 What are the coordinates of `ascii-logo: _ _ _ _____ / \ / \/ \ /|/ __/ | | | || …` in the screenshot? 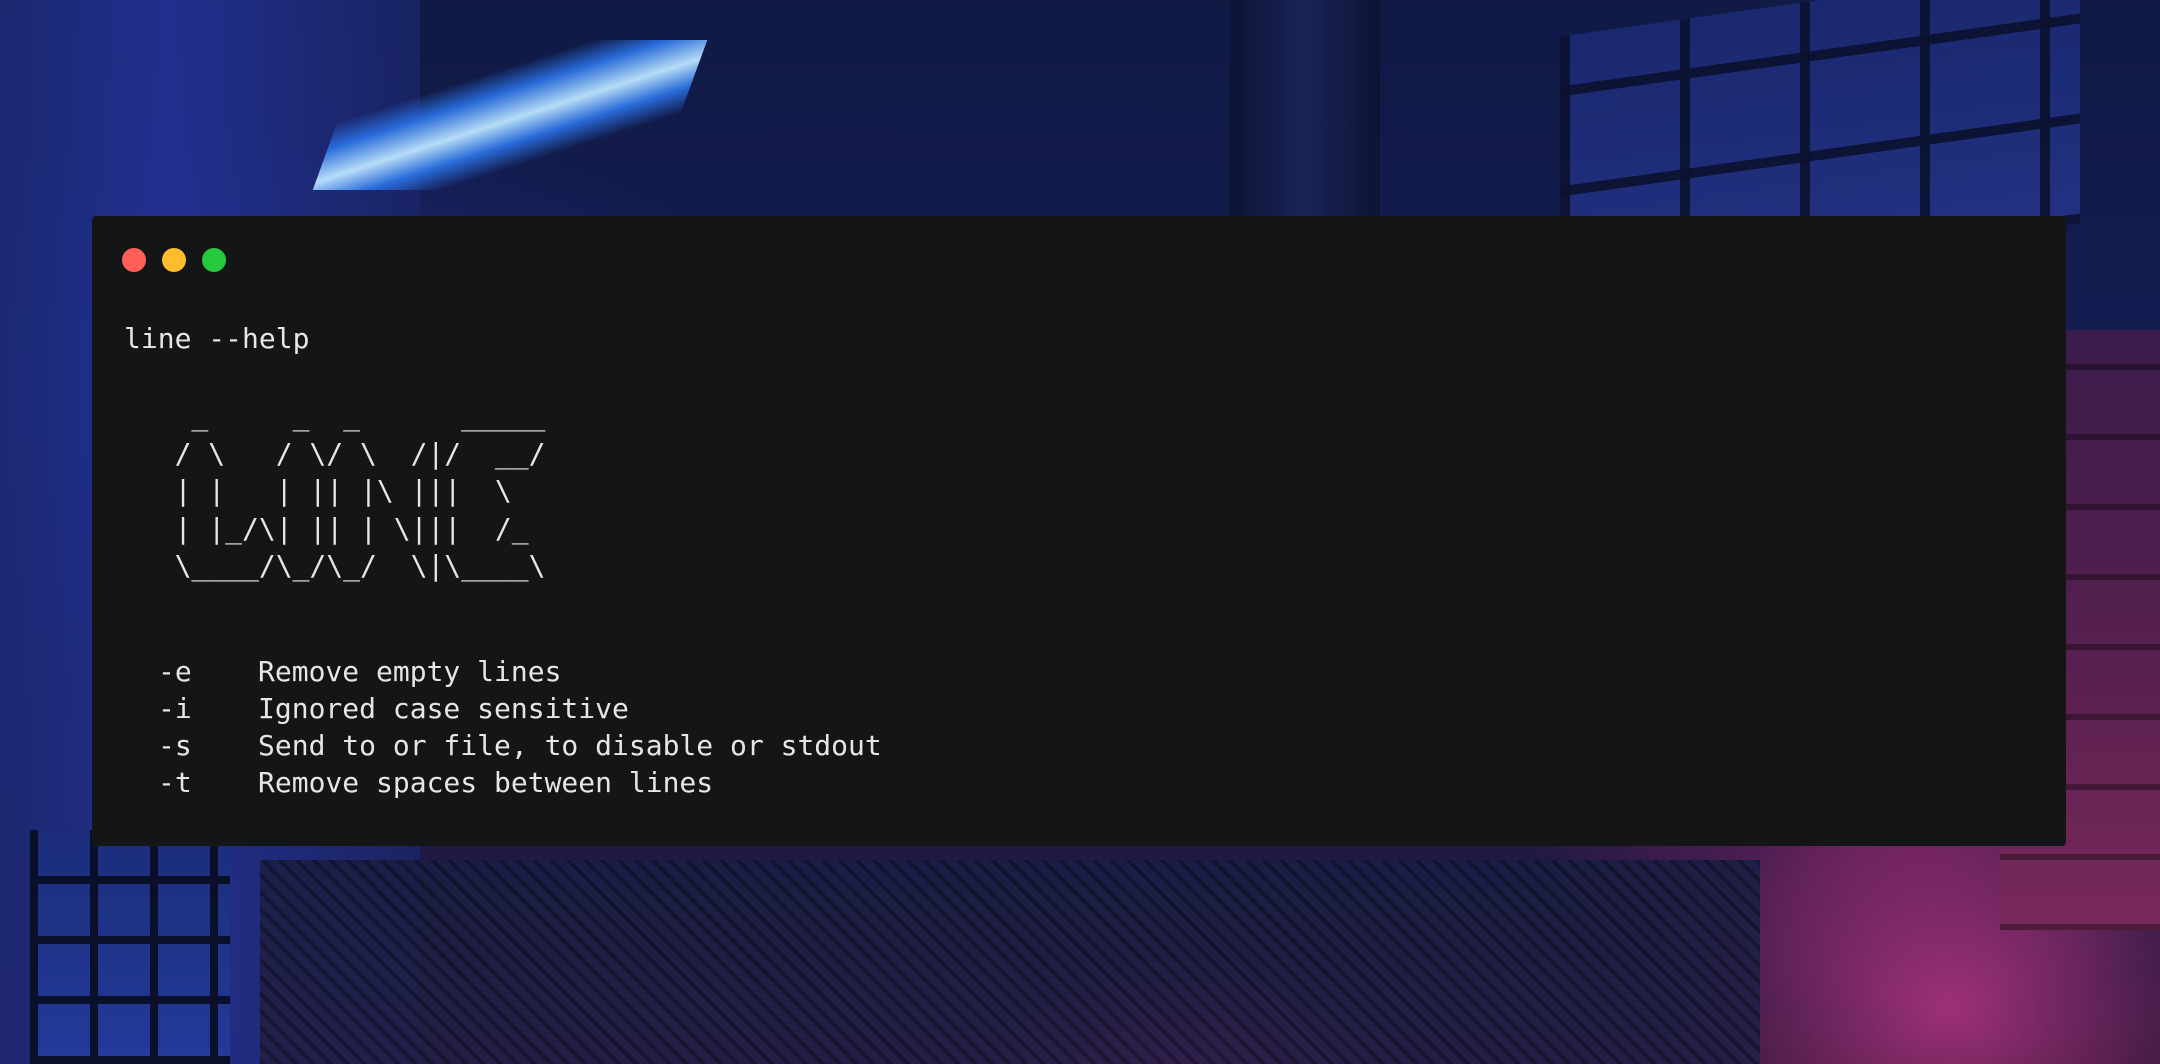 It's located at (360, 490).